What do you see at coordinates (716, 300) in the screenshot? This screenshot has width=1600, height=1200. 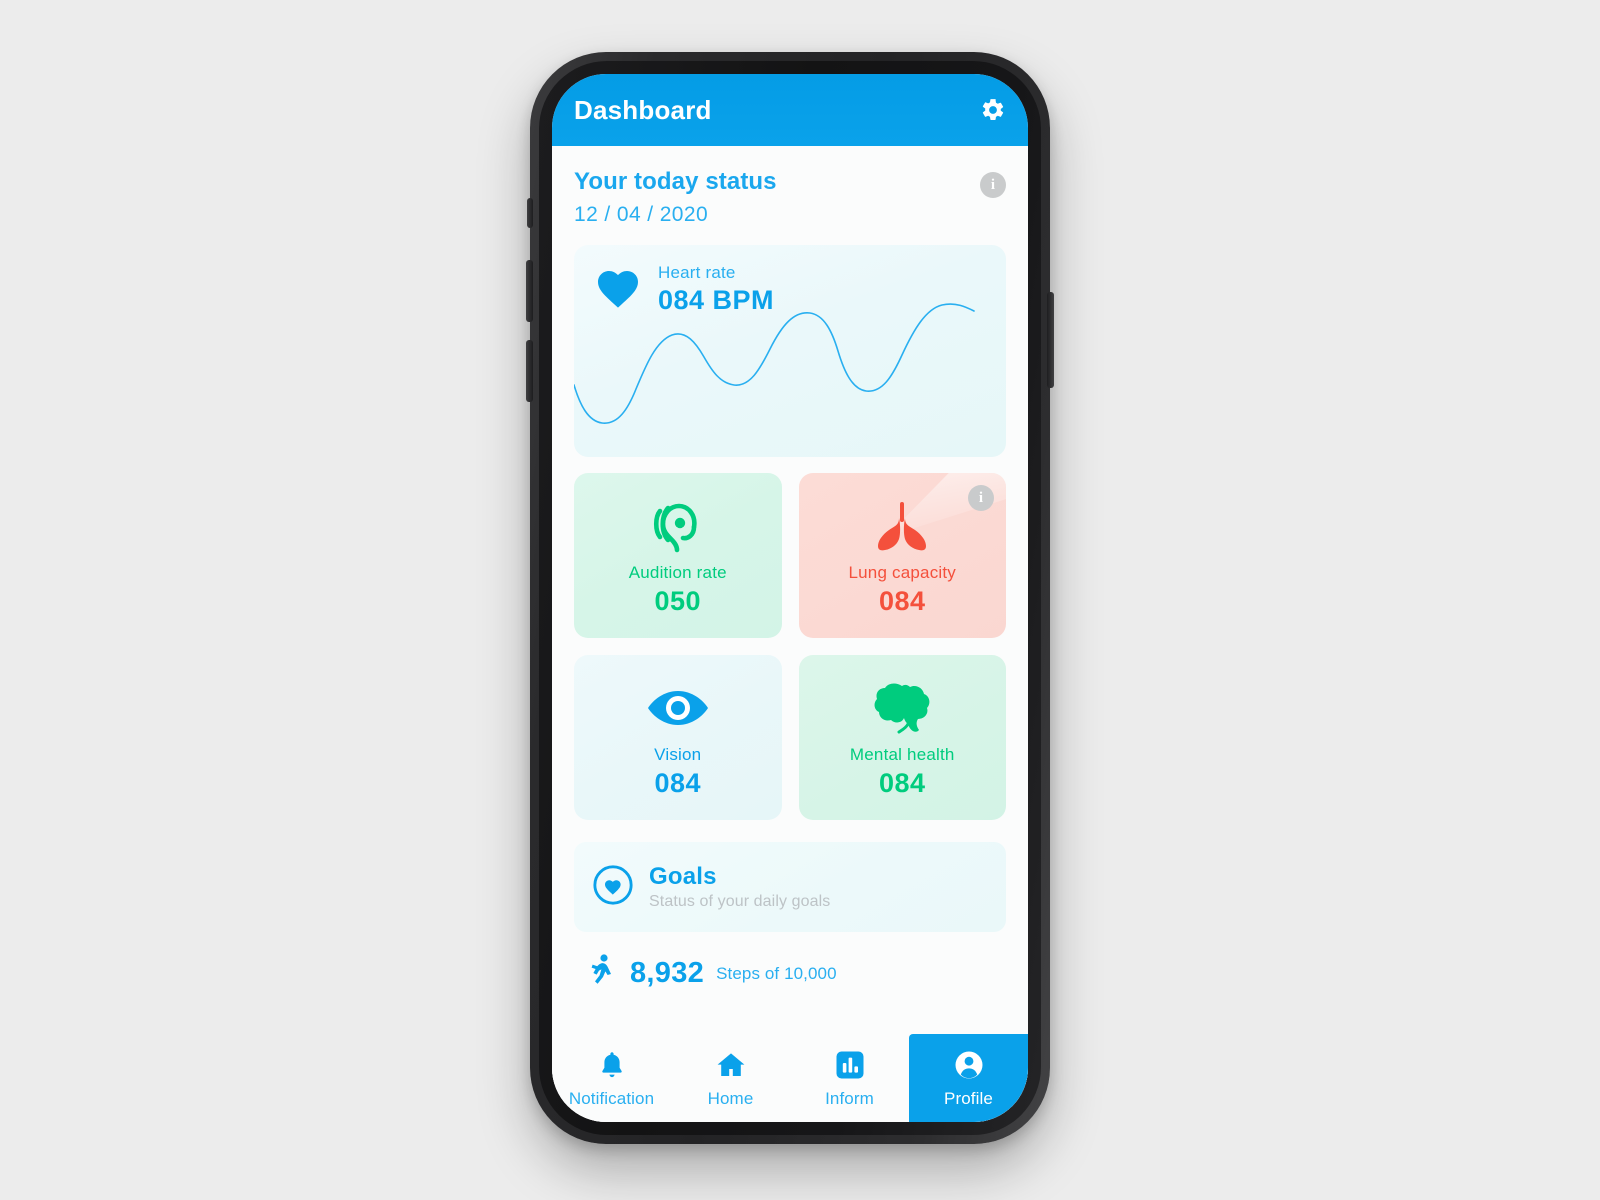 I see `heart-rate-value: 084 BPM` at bounding box center [716, 300].